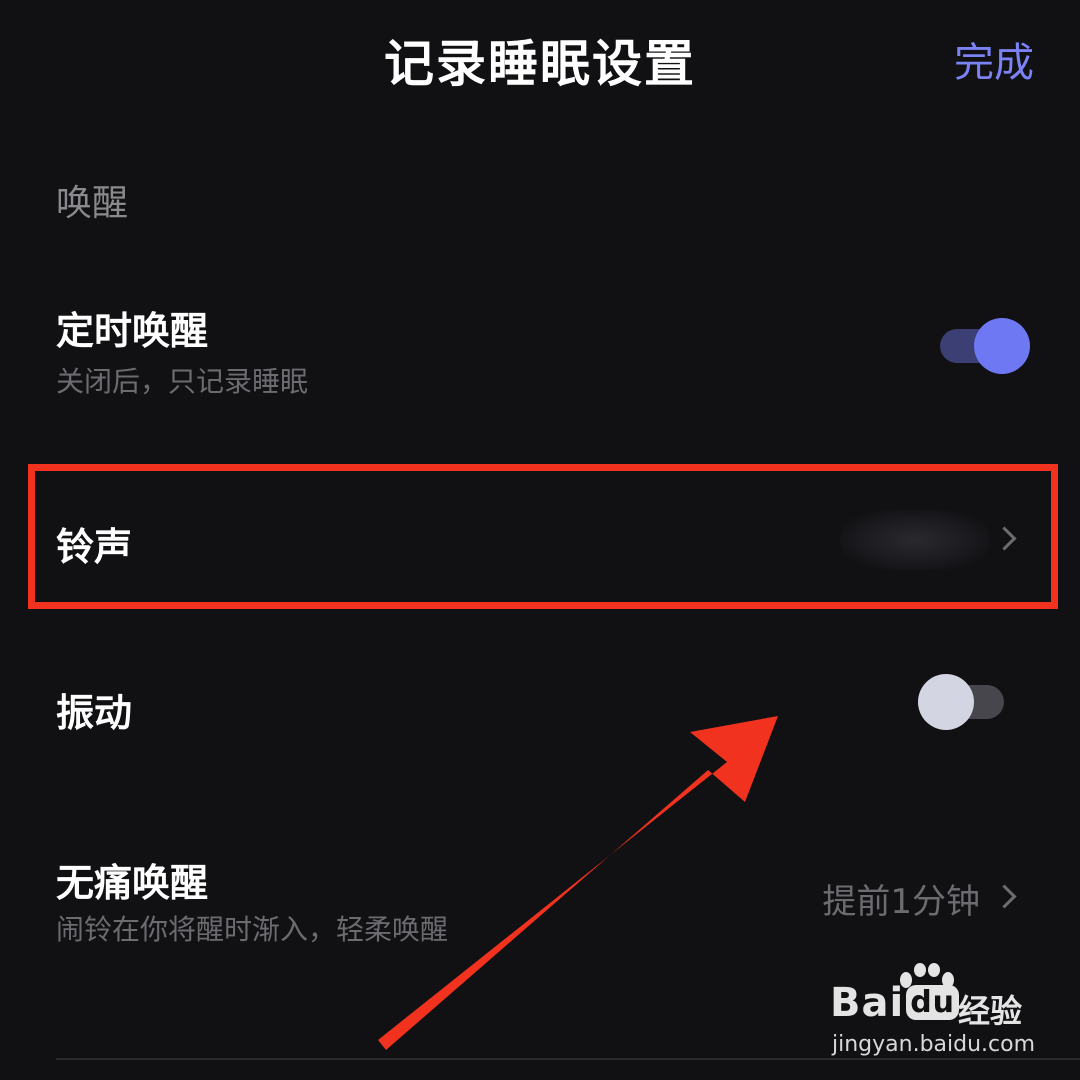 The width and height of the screenshot is (1080, 1080). What do you see at coordinates (132, 331) in the screenshot?
I see `scheduled-wake-title: 定时唤醒` at bounding box center [132, 331].